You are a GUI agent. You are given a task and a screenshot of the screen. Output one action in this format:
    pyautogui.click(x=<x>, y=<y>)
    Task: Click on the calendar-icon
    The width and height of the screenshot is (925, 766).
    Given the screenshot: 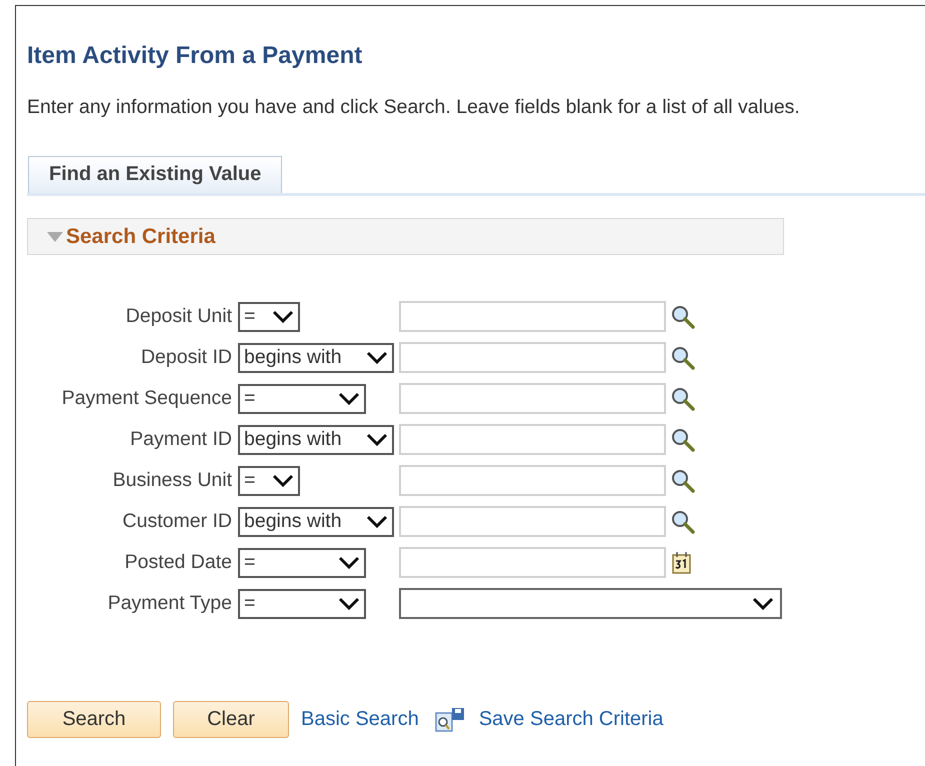 What is the action you would take?
    pyautogui.click(x=682, y=562)
    